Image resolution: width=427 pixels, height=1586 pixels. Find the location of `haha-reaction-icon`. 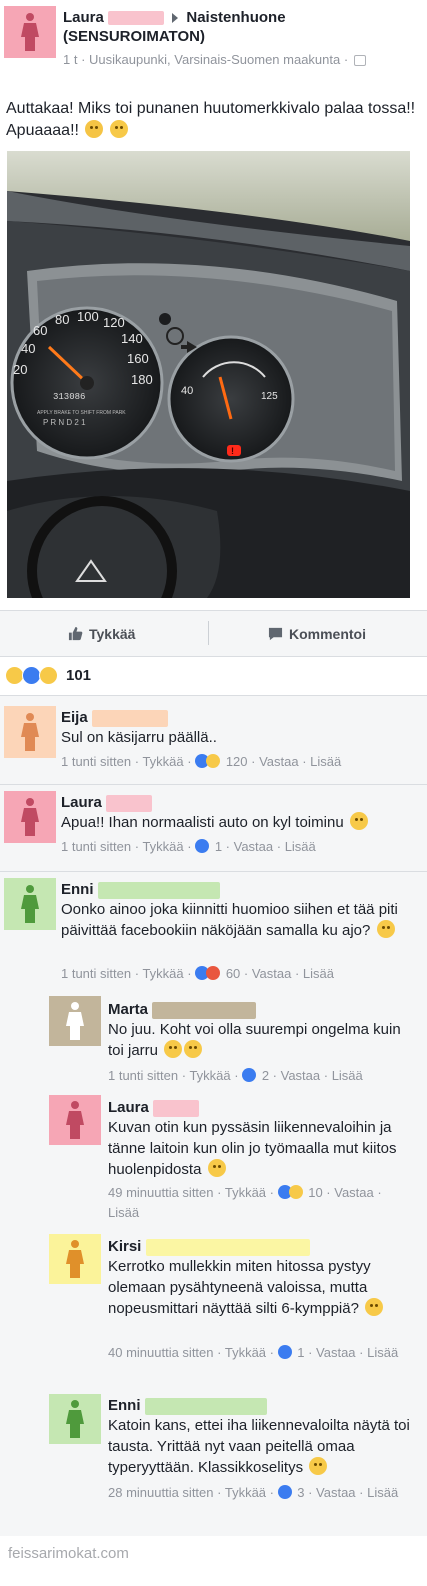

haha-reaction-icon is located at coordinates (295, 1192).